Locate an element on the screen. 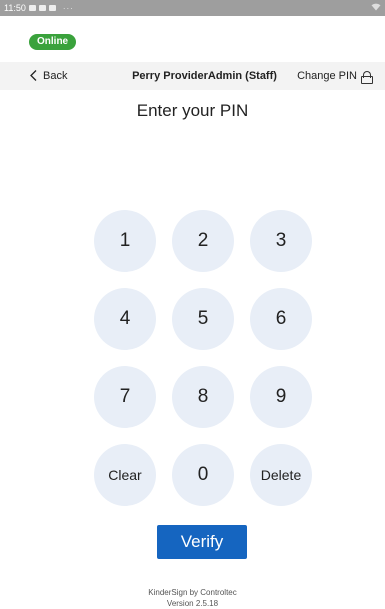 This screenshot has height=609, width=385. app-credit: KinderSign by Controltec is located at coordinates (192, 592).